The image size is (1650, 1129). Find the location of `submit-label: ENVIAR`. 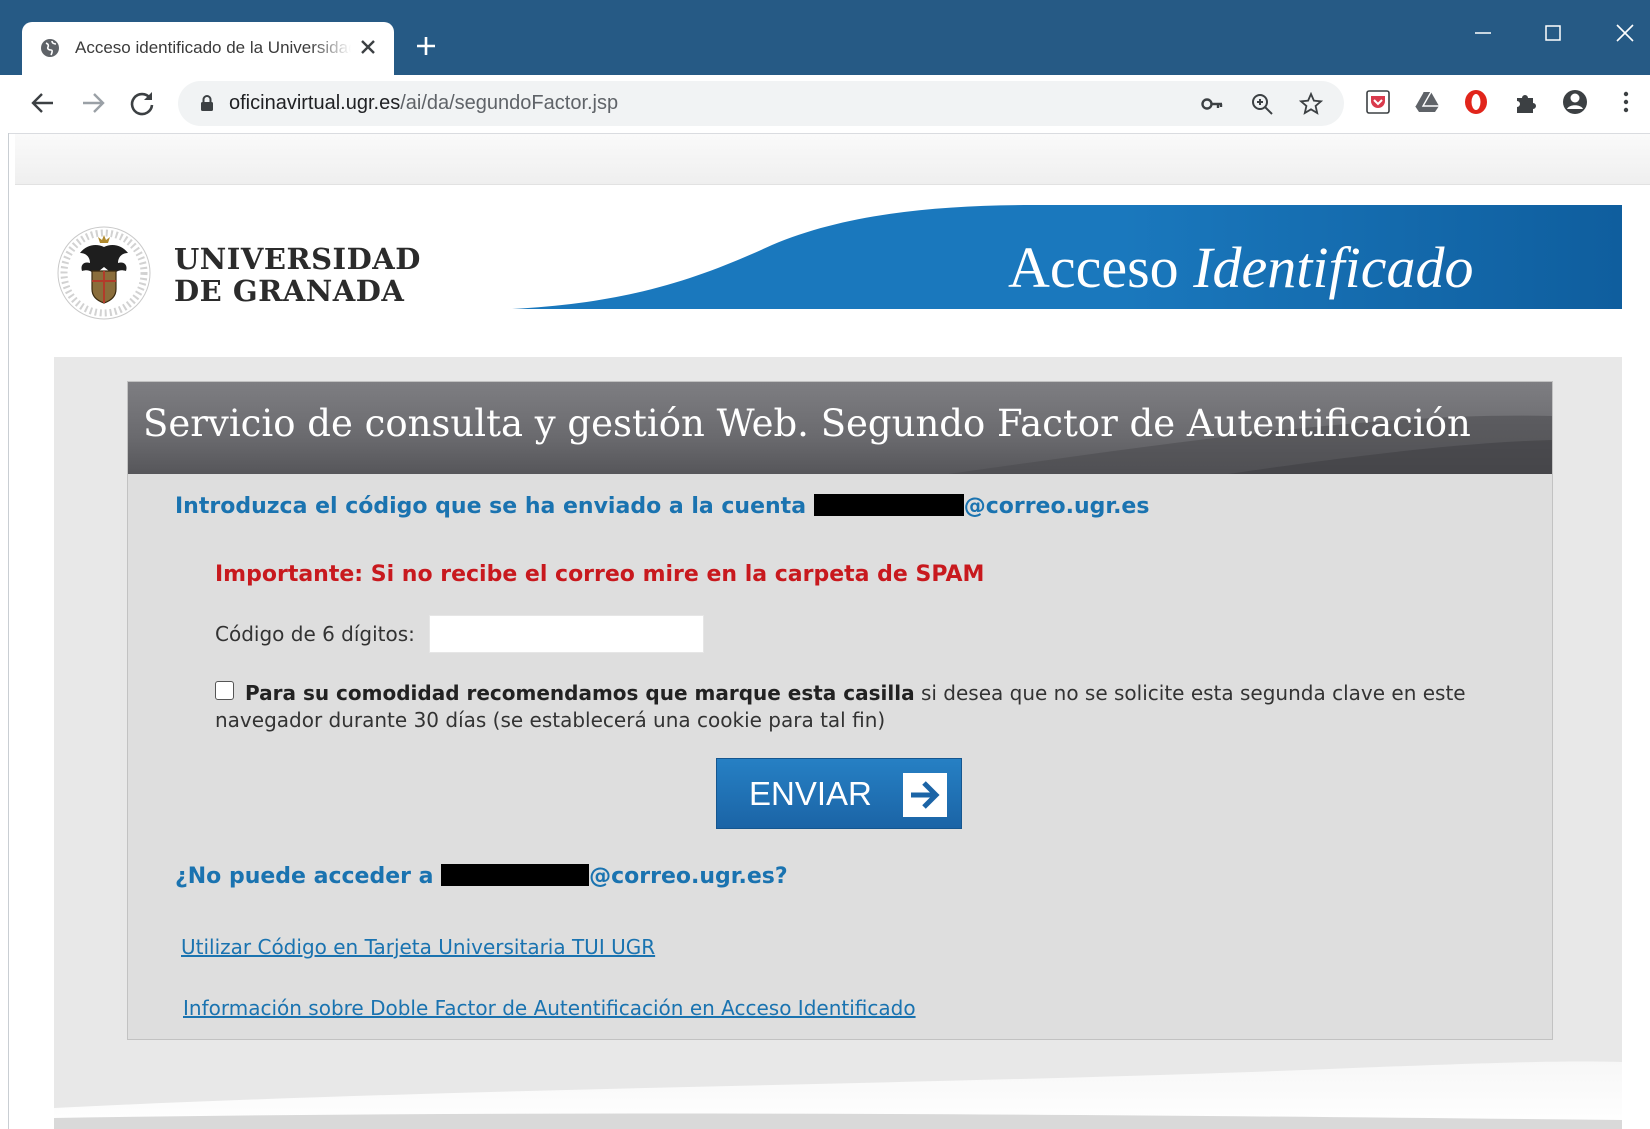

submit-label: ENVIAR is located at coordinates (810, 793).